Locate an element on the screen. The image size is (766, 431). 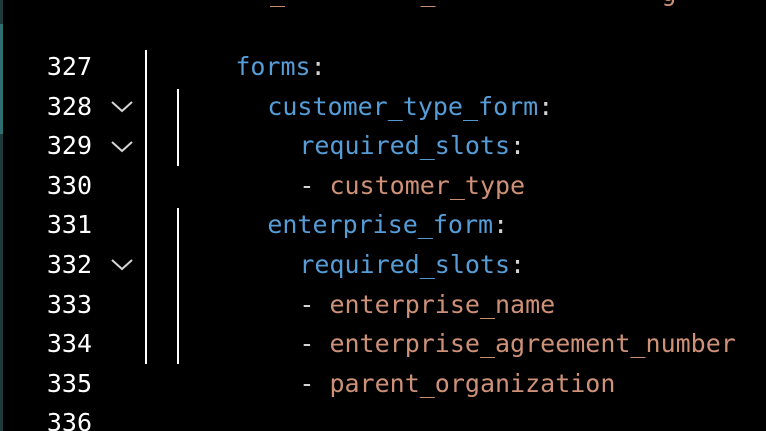
clipped-previous-line: _ _ g is located at coordinates (473, 4).